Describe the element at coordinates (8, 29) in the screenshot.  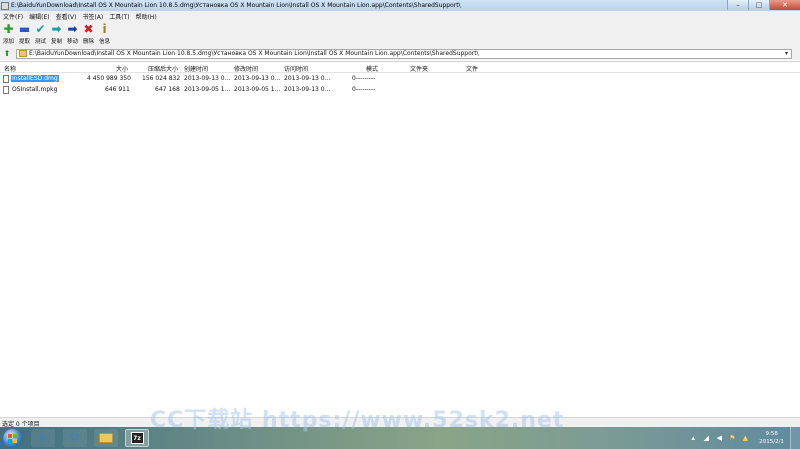
I see `add-icon: ✚` at that location.